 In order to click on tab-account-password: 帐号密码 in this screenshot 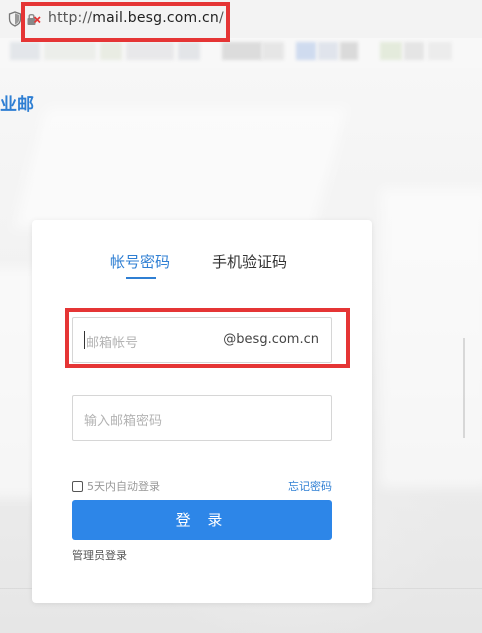, I will do `click(140, 261)`.